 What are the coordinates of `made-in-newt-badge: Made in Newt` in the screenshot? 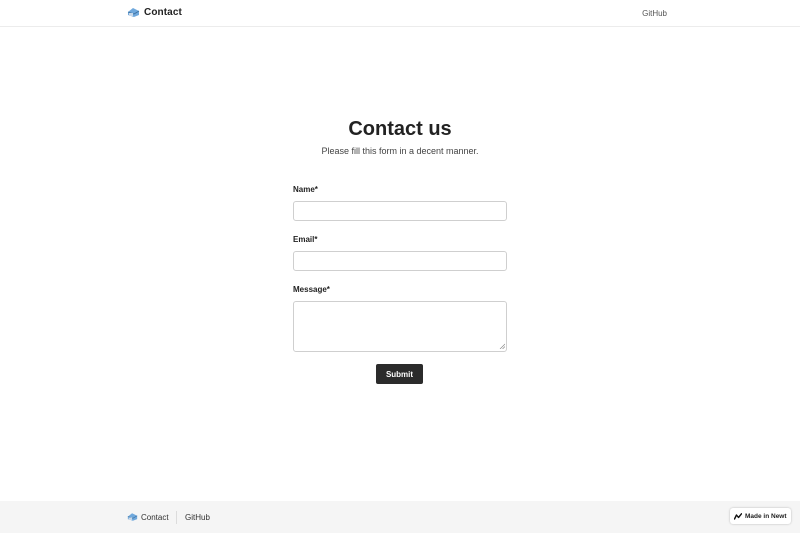 It's located at (760, 516).